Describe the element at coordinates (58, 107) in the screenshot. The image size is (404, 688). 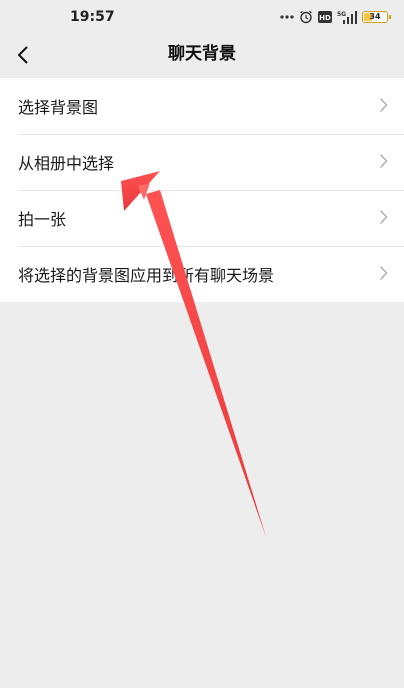
I see `menu-item-label: 选择背景图` at that location.